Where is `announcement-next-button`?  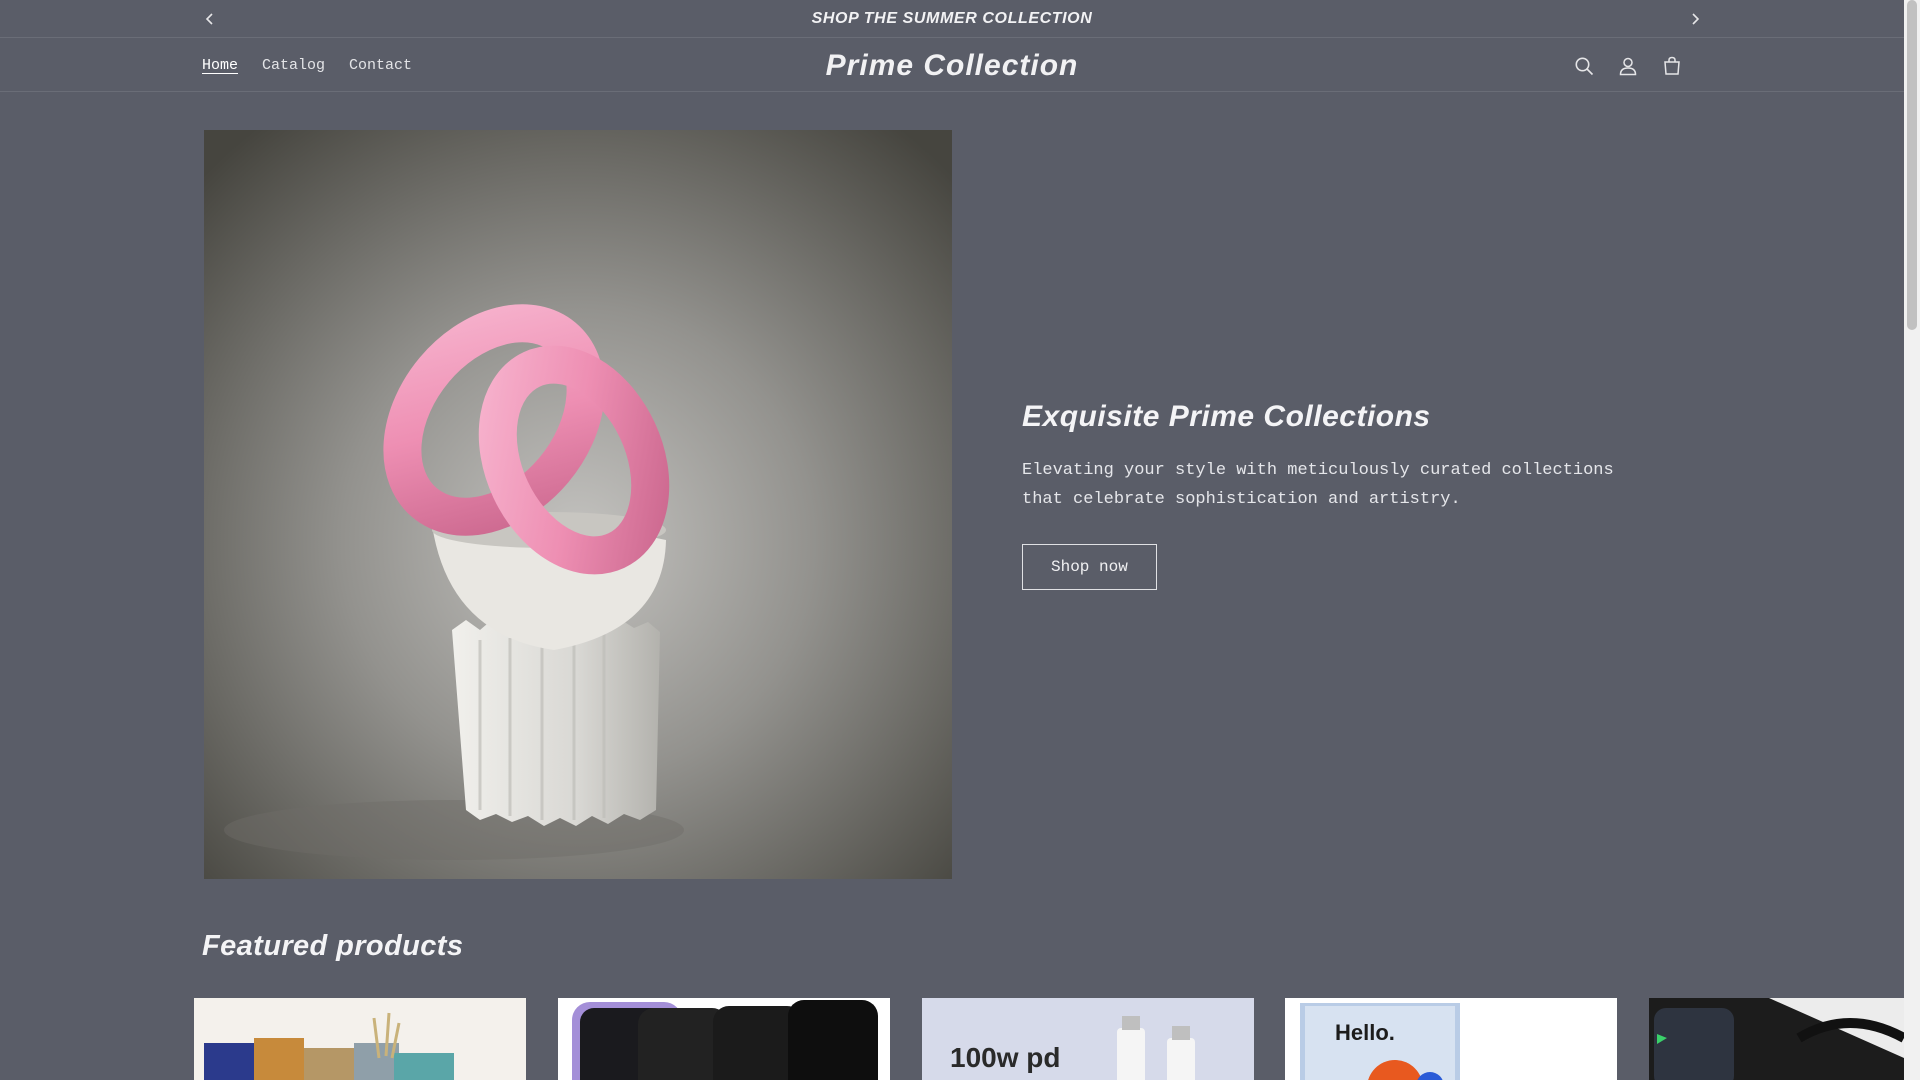 announcement-next-button is located at coordinates (1695, 19).